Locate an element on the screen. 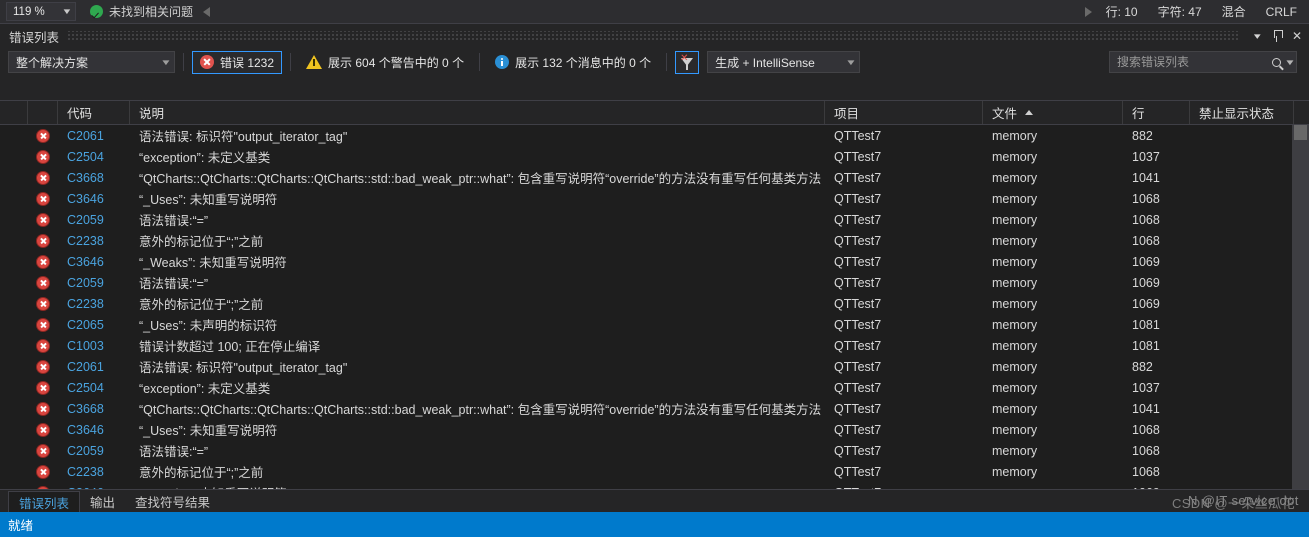 The height and width of the screenshot is (537, 1309). scrollbar-thumb is located at coordinates (1300, 132).